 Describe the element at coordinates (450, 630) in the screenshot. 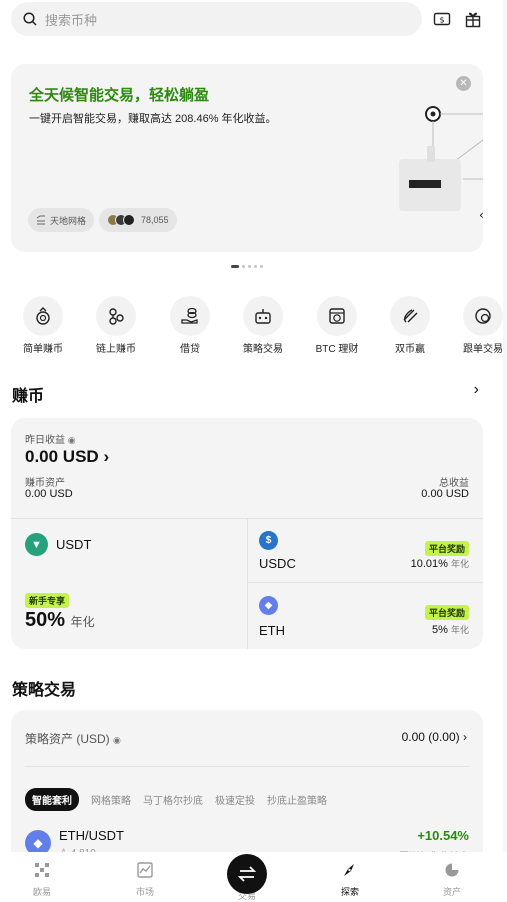

I see `eth-rate: 5% 年化` at that location.